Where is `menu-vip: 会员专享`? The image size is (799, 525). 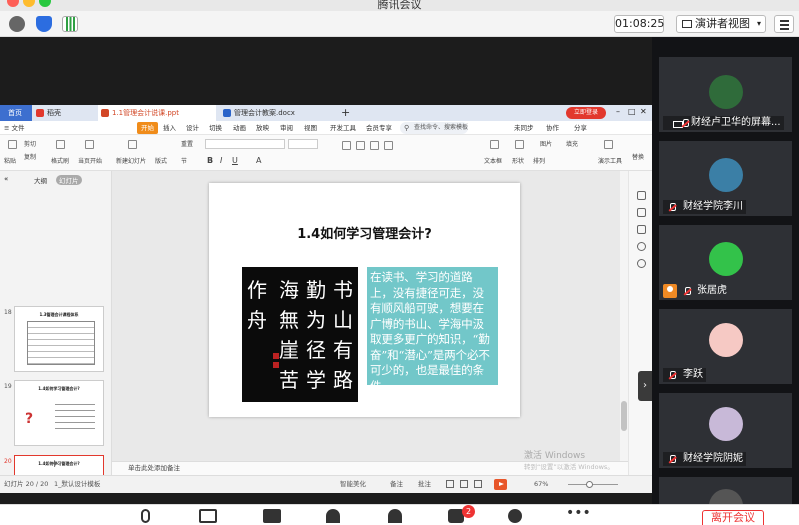
menu-vip: 会员专享 is located at coordinates (379, 128).